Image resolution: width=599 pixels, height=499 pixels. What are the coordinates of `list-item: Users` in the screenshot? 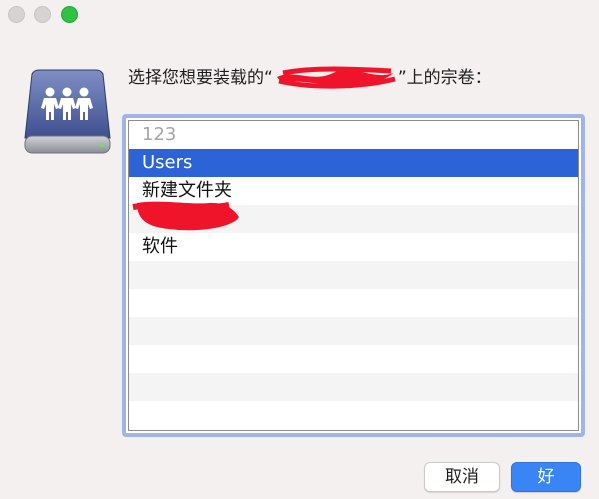 It's located at (353, 163).